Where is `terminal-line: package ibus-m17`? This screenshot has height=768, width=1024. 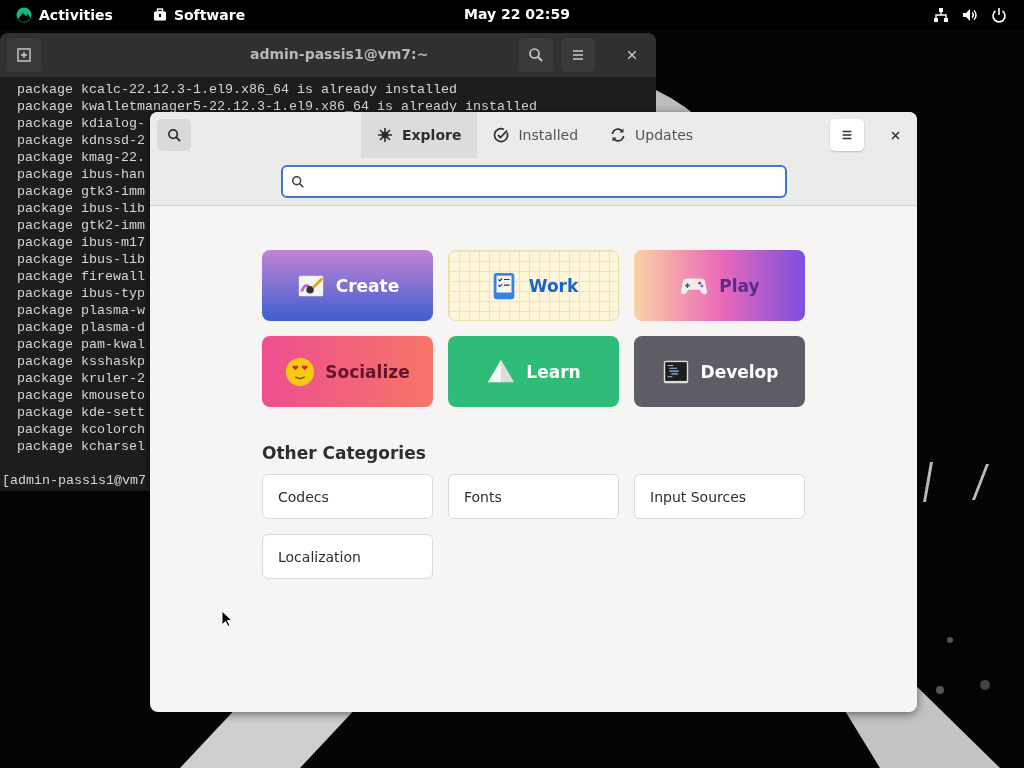
terminal-line: package ibus-m17 is located at coordinates (81, 242).